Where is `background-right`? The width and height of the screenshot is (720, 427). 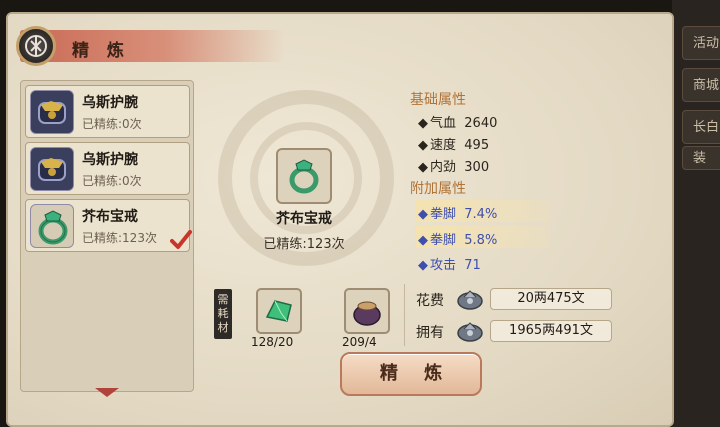
background-right is located at coordinates (696, 213).